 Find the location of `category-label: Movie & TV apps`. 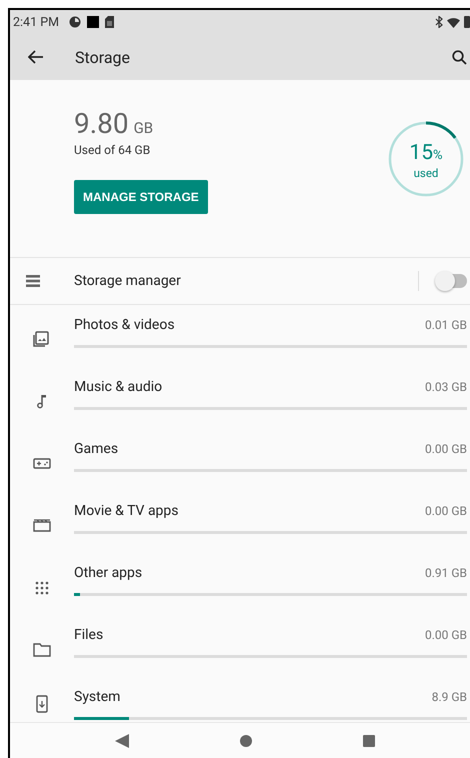

category-label: Movie & TV apps is located at coordinates (126, 511).